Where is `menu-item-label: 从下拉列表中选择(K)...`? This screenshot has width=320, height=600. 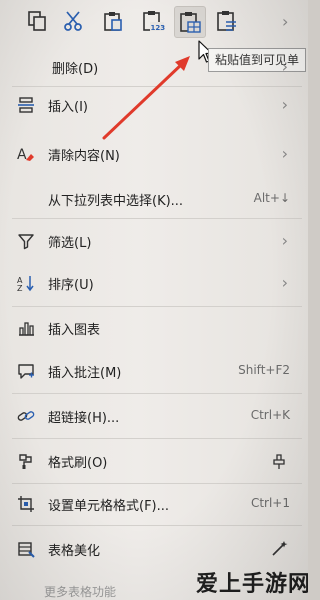
menu-item-label: 从下拉列表中选择(K)... is located at coordinates (116, 201).